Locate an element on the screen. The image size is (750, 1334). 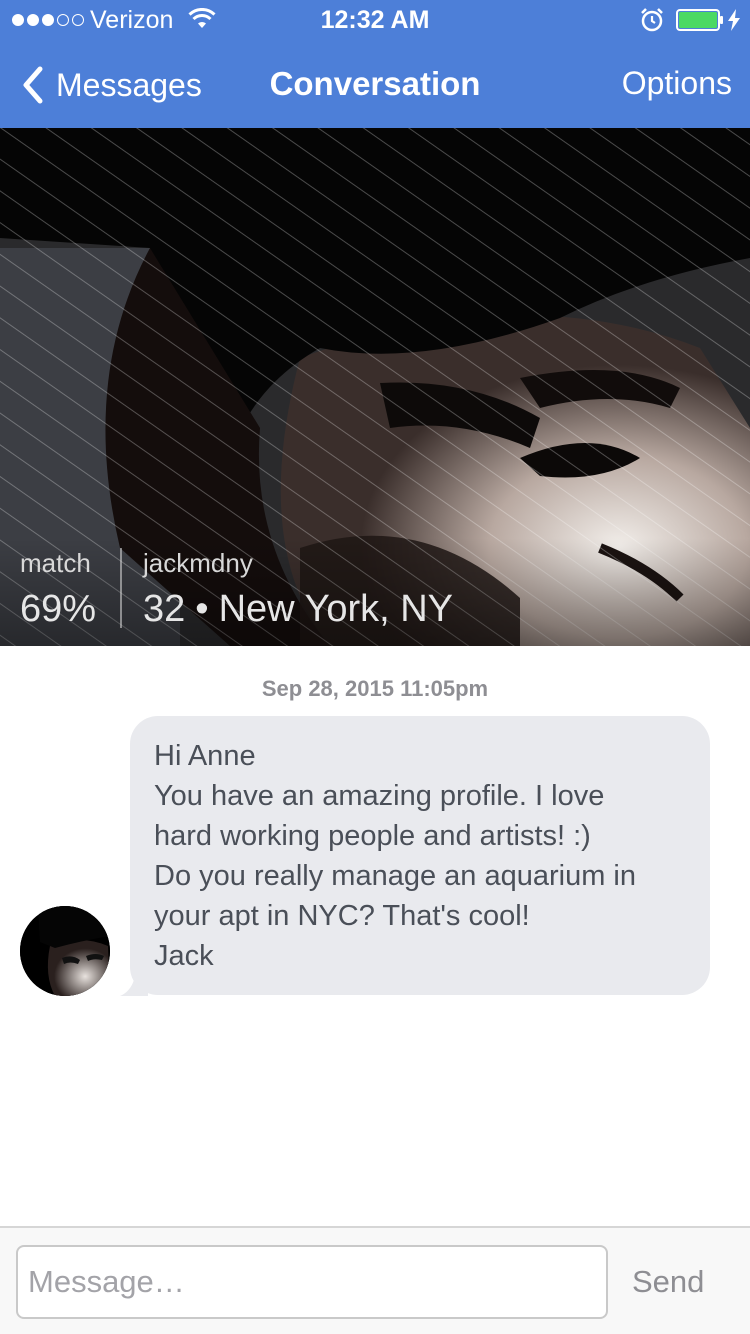
nav-title: Conversation is located at coordinates (375, 83).